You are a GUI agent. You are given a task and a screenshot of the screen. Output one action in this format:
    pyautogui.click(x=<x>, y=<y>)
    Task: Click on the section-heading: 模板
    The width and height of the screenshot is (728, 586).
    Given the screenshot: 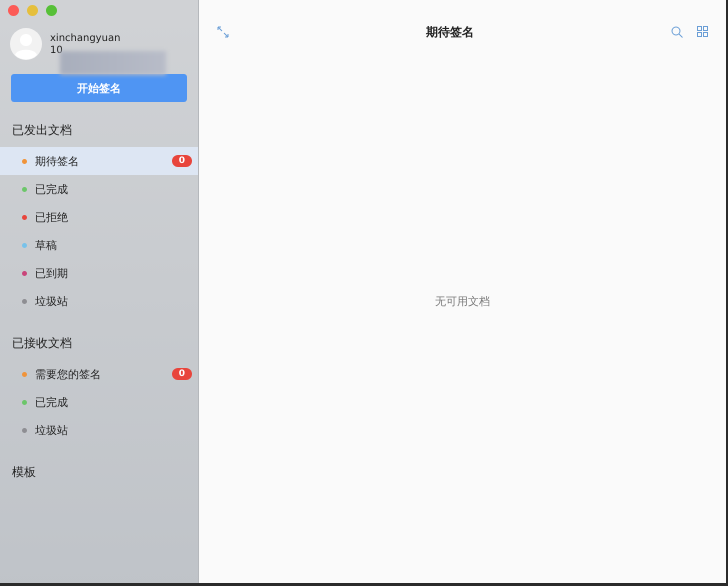 What is the action you would take?
    pyautogui.click(x=24, y=472)
    